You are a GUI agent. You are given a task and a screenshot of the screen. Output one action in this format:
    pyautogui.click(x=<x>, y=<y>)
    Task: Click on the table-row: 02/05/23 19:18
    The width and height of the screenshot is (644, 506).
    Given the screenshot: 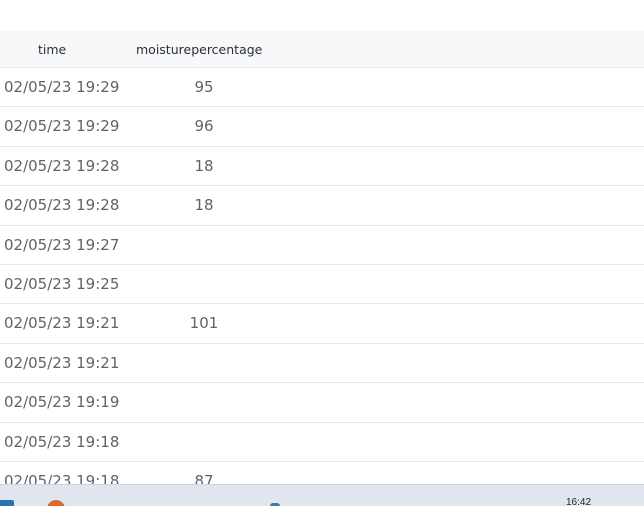 What is the action you would take?
    pyautogui.click(x=322, y=442)
    